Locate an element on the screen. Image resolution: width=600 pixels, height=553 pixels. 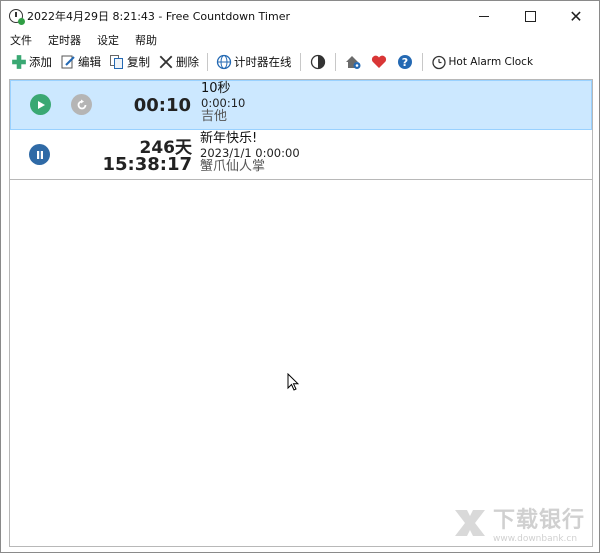
delete-label: 删除 is located at coordinates (187, 62).